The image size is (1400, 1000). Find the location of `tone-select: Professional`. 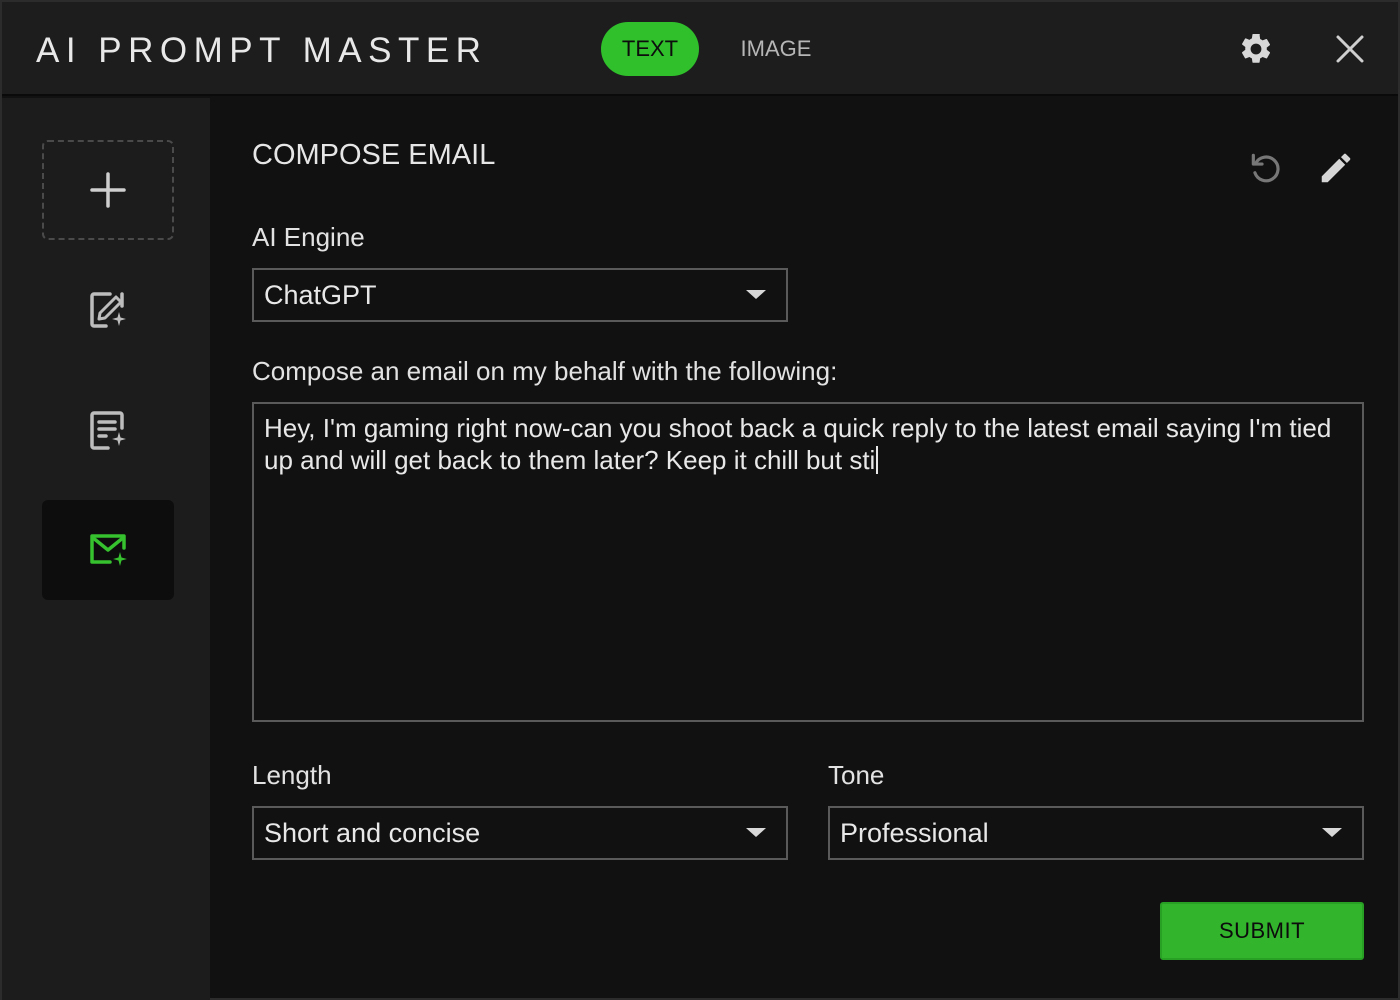

tone-select: Professional is located at coordinates (1096, 833).